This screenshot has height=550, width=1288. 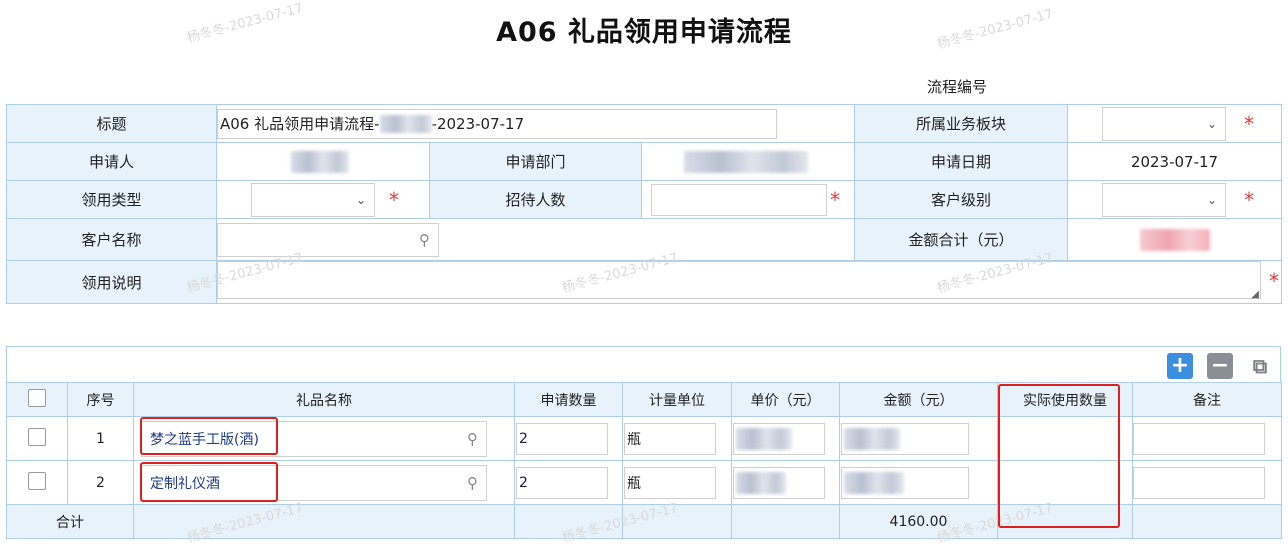 I want to click on title-date-text: -2023-07-17, so click(x=478, y=123).